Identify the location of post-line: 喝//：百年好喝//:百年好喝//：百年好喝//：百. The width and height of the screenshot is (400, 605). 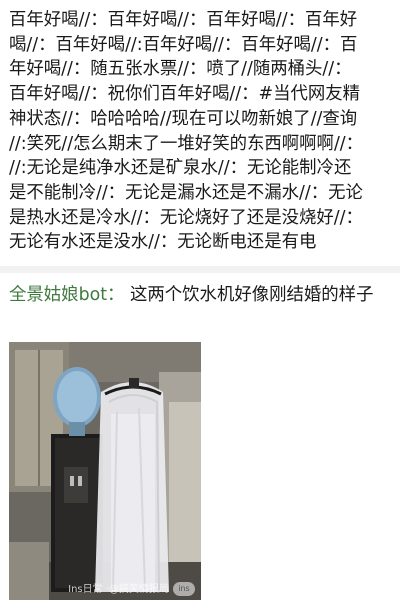
(183, 44).